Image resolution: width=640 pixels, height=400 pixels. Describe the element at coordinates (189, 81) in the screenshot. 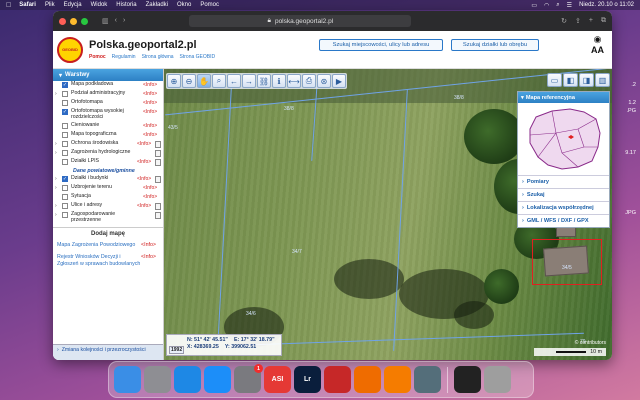

I see `zoom-out-icon: ⊖` at that location.